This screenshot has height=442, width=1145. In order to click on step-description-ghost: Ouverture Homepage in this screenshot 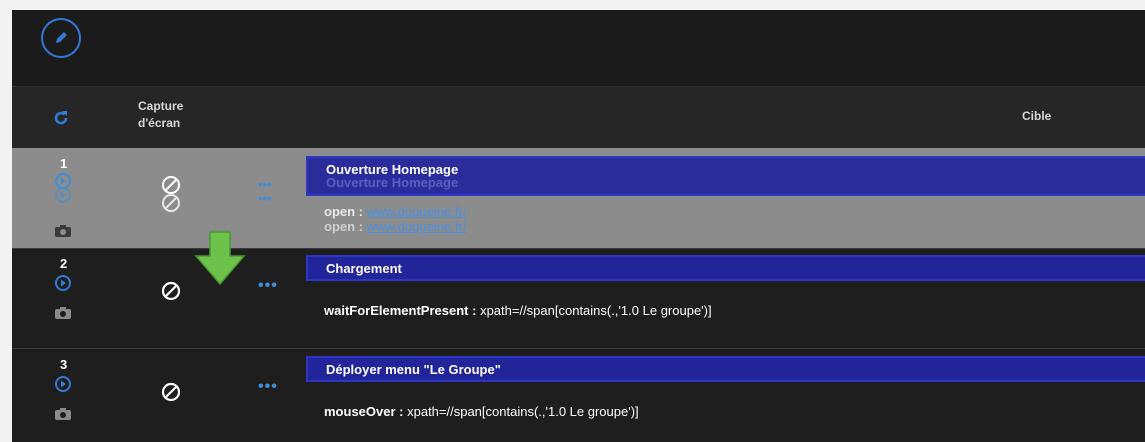, I will do `click(392, 182)`.